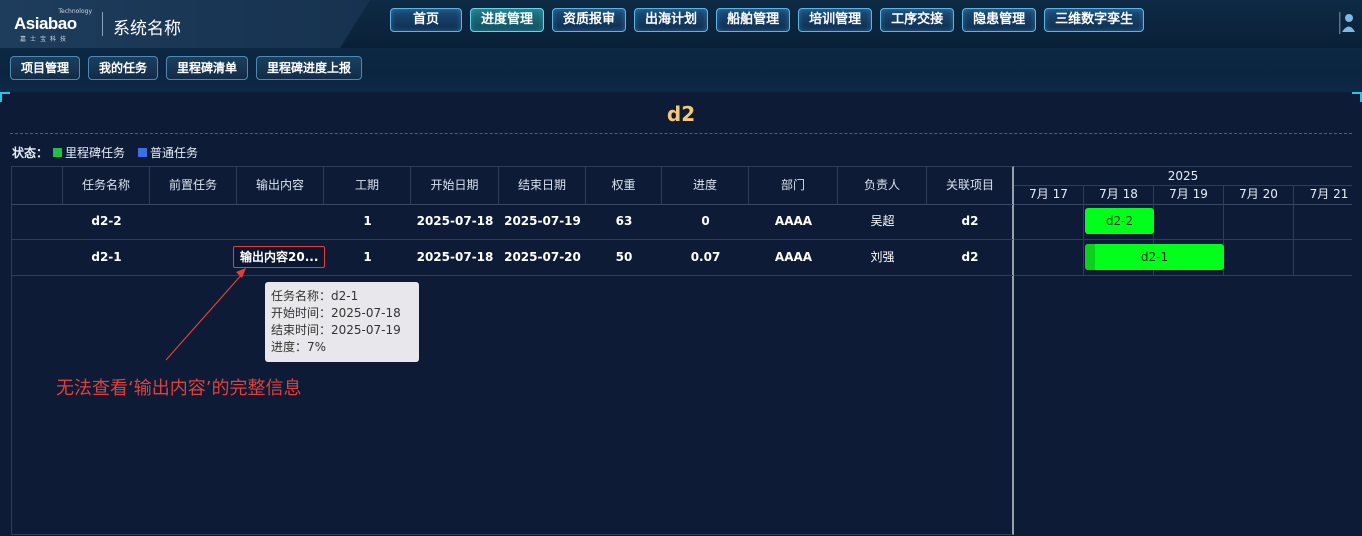 Image resolution: width=1362 pixels, height=536 pixels. I want to click on cell-owner: 吴超, so click(882, 221).